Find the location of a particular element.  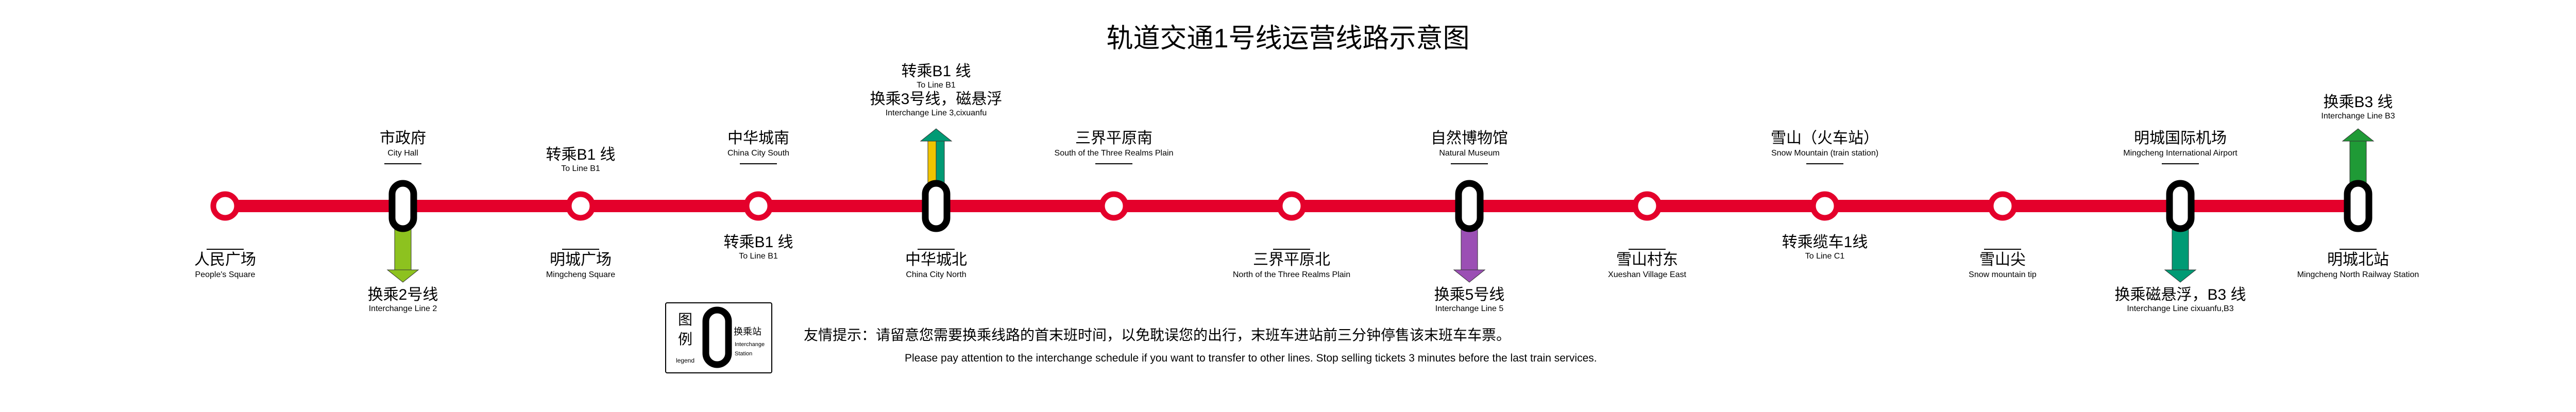

transfer-label: 换乘磁悬浮，B3 线 is located at coordinates (2180, 295).